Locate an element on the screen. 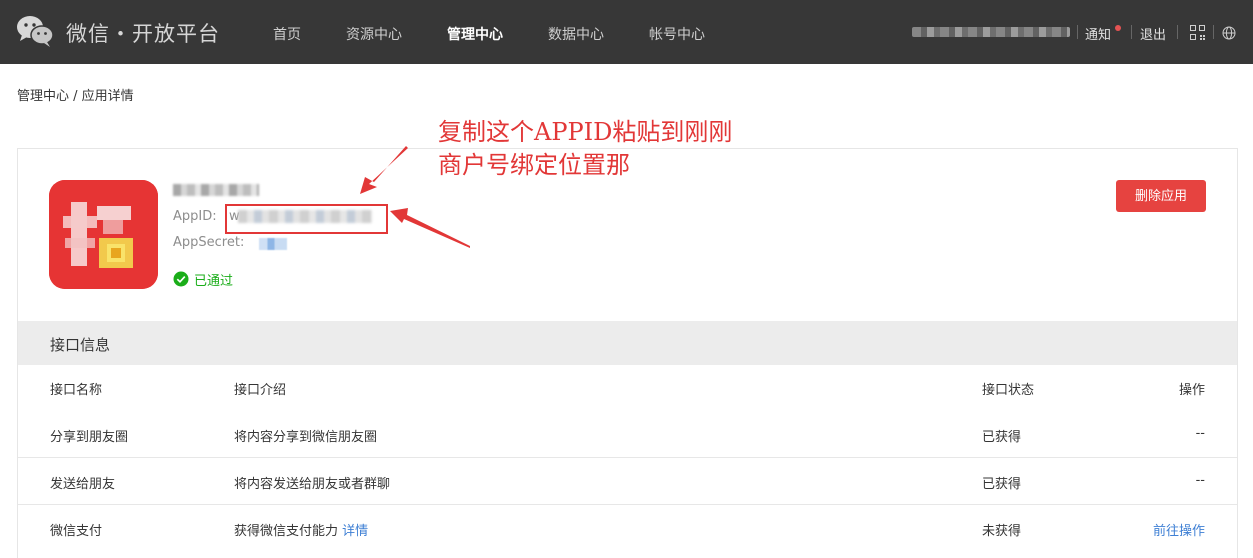 The height and width of the screenshot is (558, 1253). app-icon is located at coordinates (103, 234).